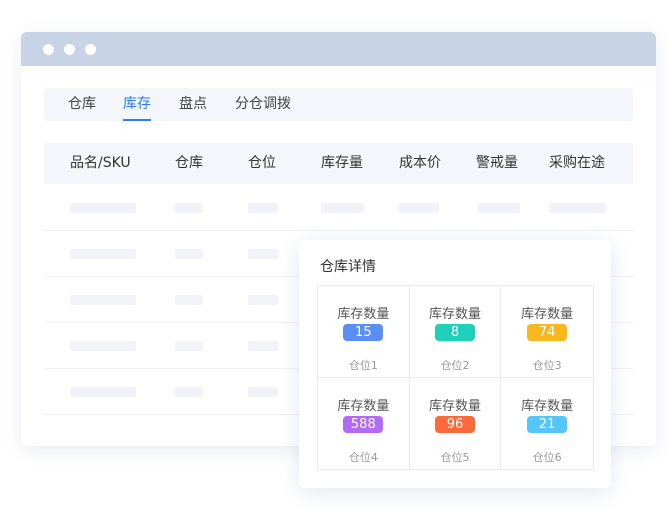  I want to click on stock-quantity-badge: 74, so click(547, 332).